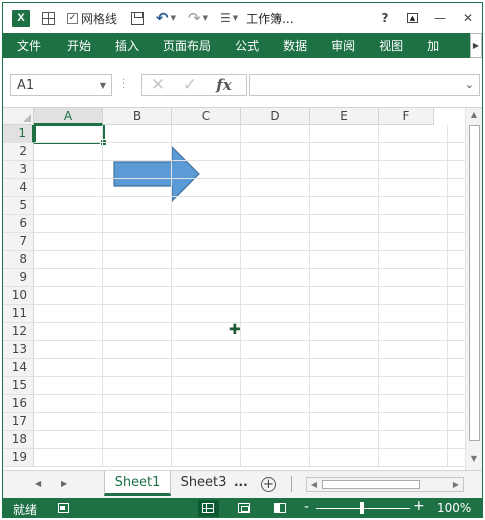  Describe the element at coordinates (26, 85) in the screenshot. I see `name-box-value: A1` at that location.